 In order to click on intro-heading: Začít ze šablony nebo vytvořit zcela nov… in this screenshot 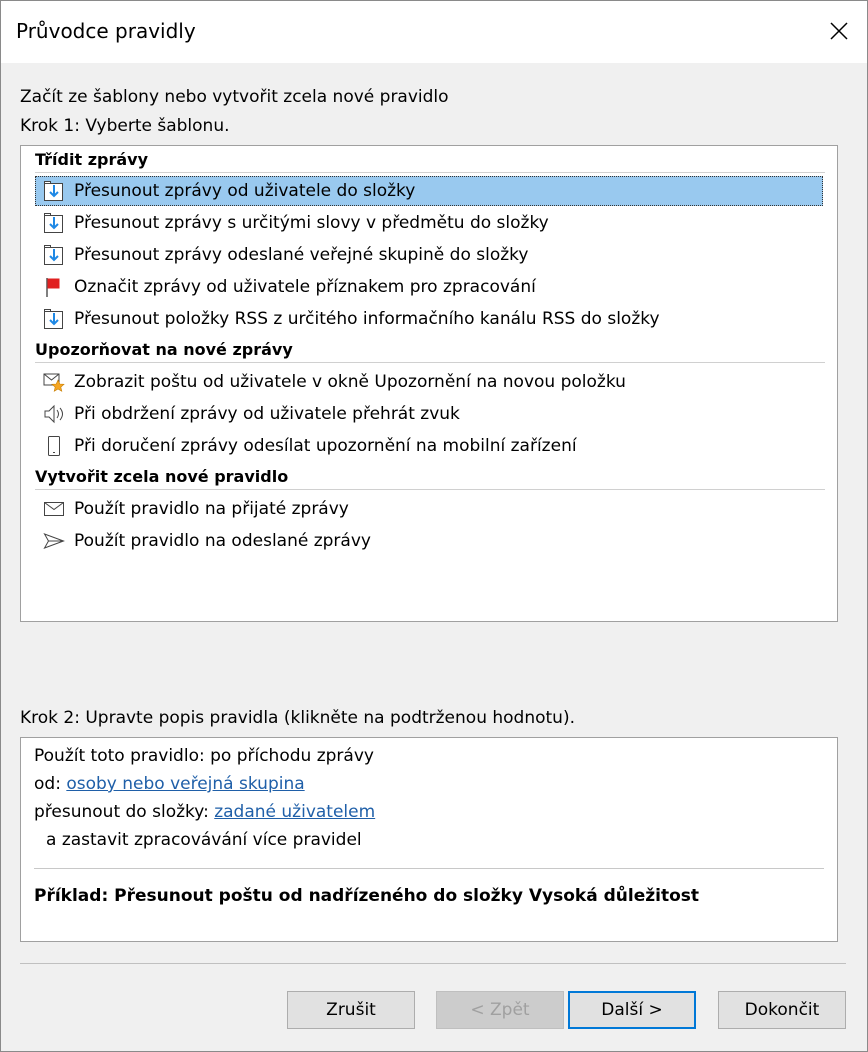, I will do `click(234, 97)`.